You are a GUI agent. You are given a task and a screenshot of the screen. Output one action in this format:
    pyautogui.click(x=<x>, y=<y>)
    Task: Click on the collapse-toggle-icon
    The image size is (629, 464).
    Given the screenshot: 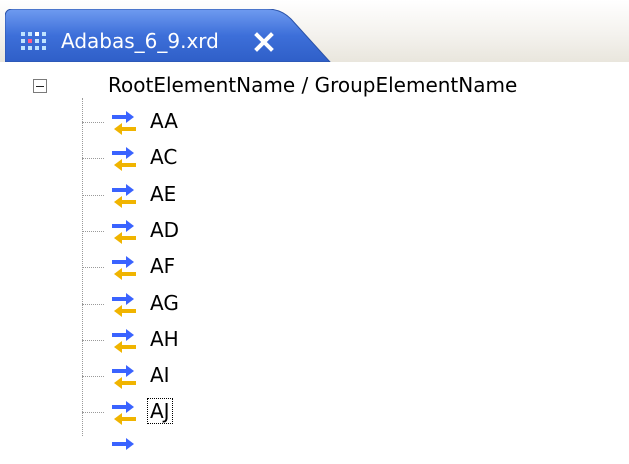 What is the action you would take?
    pyautogui.click(x=40, y=86)
    